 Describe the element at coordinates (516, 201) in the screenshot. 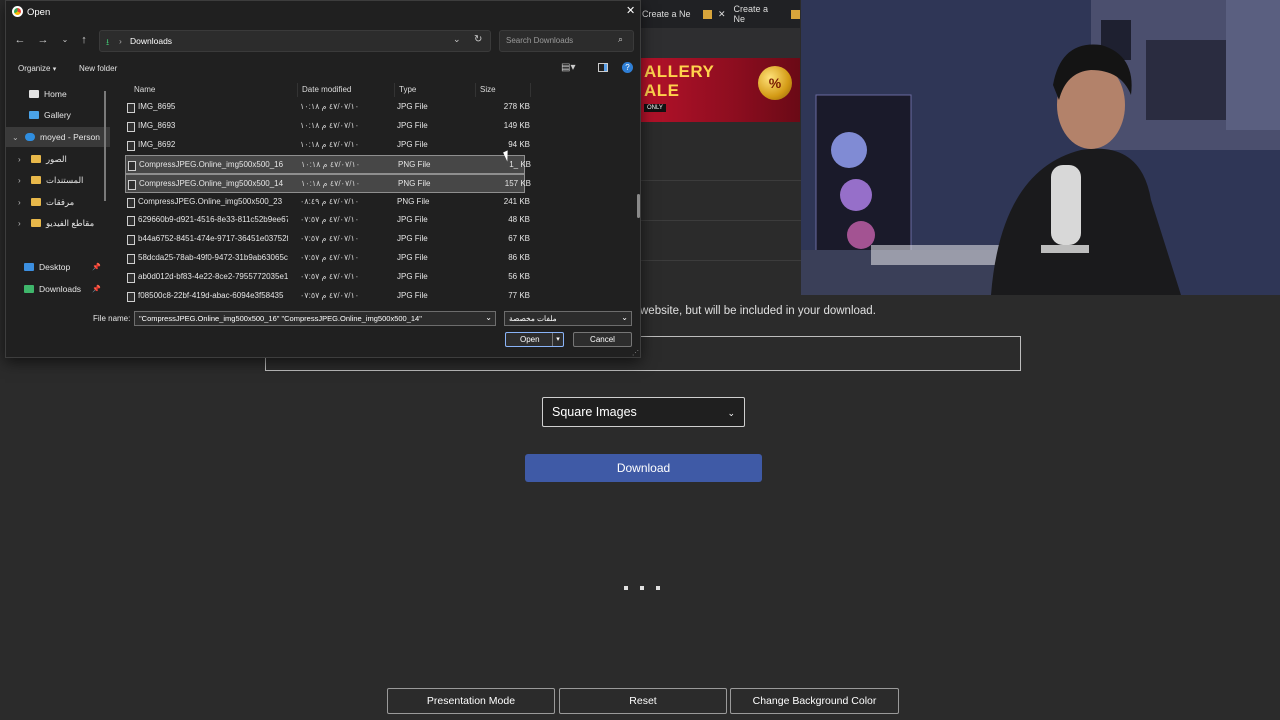

I see `file-size: 241 KB` at that location.